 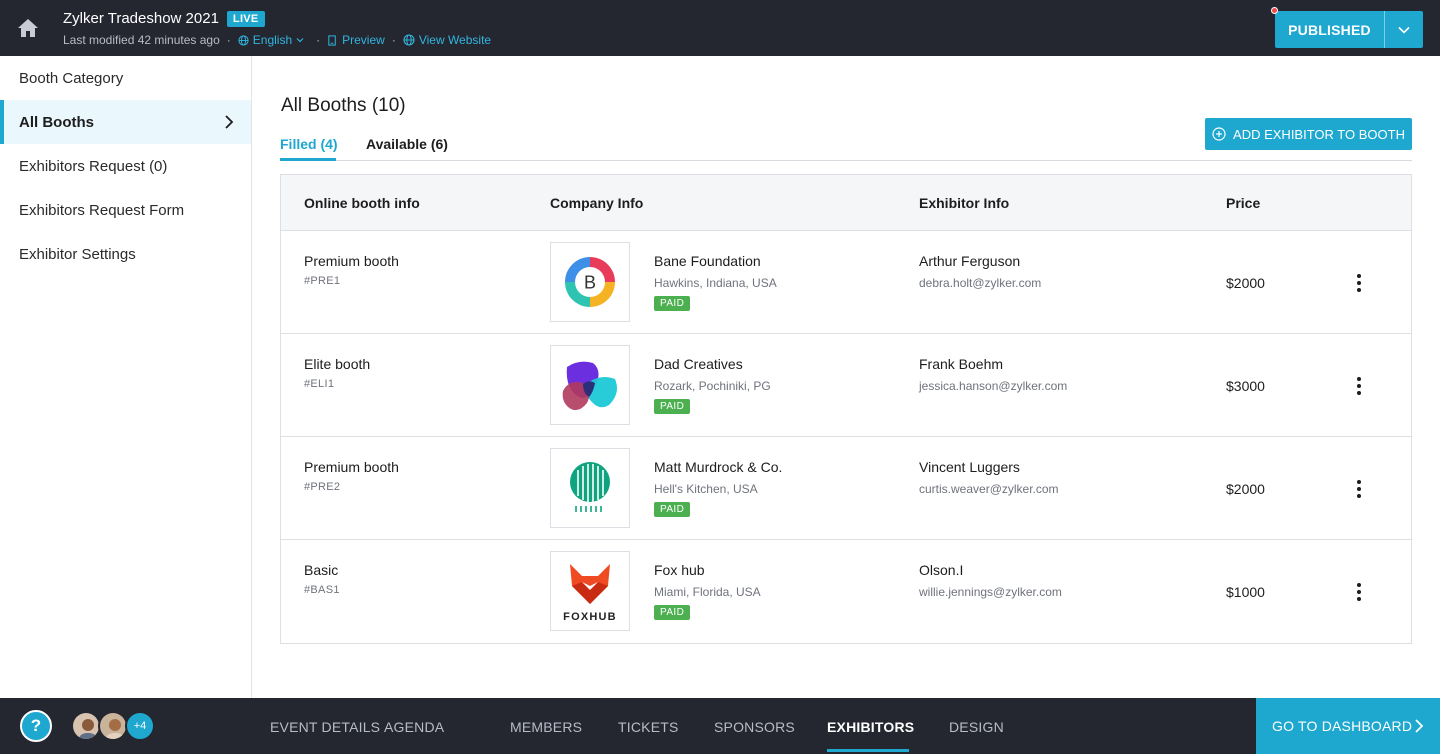 I want to click on preview-link: Preview, so click(x=356, y=40).